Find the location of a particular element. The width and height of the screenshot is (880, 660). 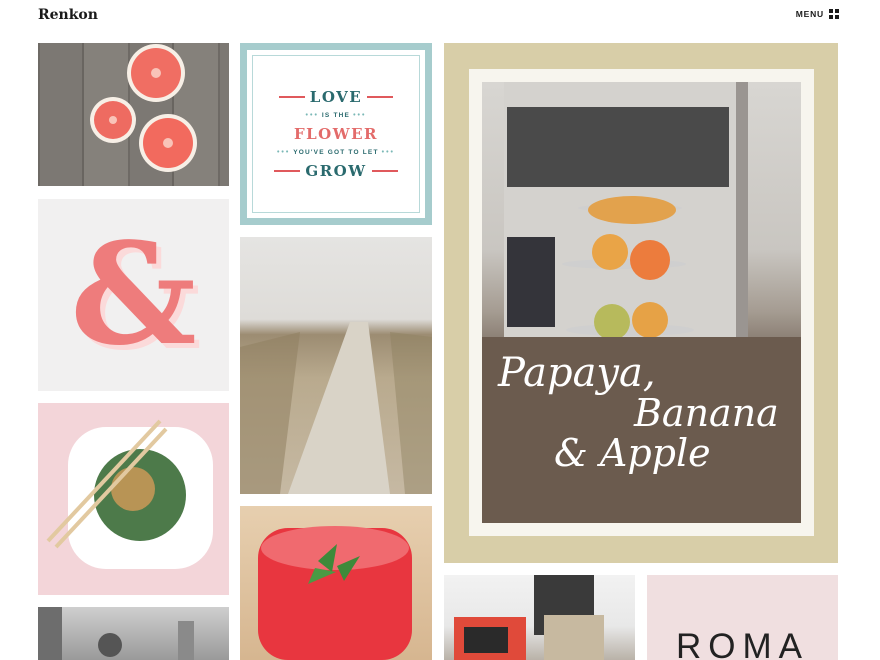

grid-menu-icon is located at coordinates (834, 14).